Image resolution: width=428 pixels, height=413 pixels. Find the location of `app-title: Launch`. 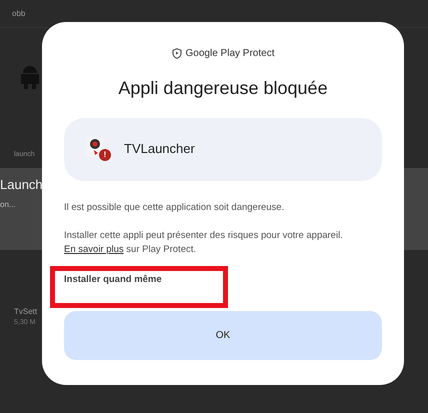

app-title: Launch is located at coordinates (21, 184).